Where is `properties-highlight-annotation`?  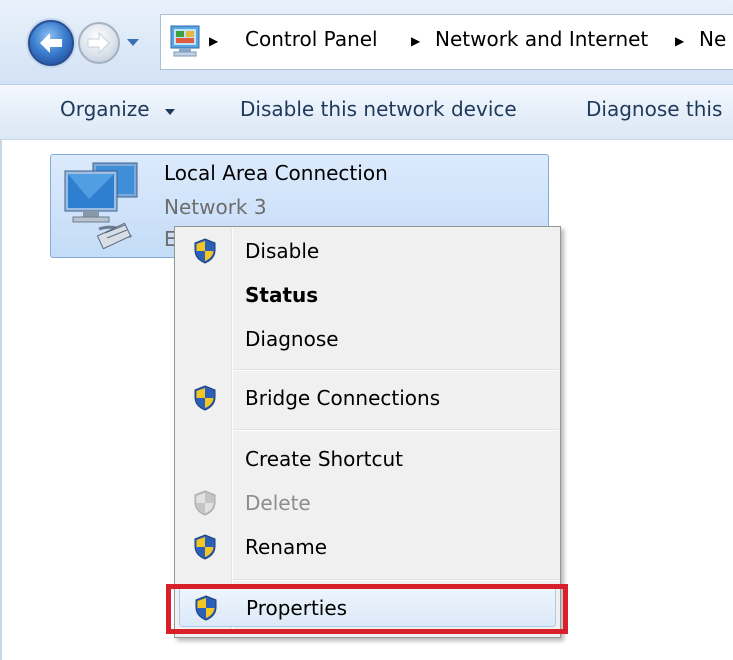 properties-highlight-annotation is located at coordinates (367, 609).